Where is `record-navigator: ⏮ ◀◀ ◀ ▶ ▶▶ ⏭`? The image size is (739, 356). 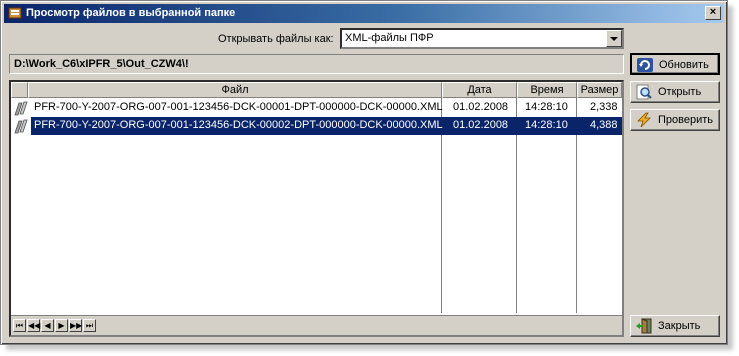 record-navigator: ⏮ ◀◀ ◀ ▶ ▶▶ ⏭ is located at coordinates (316, 325).